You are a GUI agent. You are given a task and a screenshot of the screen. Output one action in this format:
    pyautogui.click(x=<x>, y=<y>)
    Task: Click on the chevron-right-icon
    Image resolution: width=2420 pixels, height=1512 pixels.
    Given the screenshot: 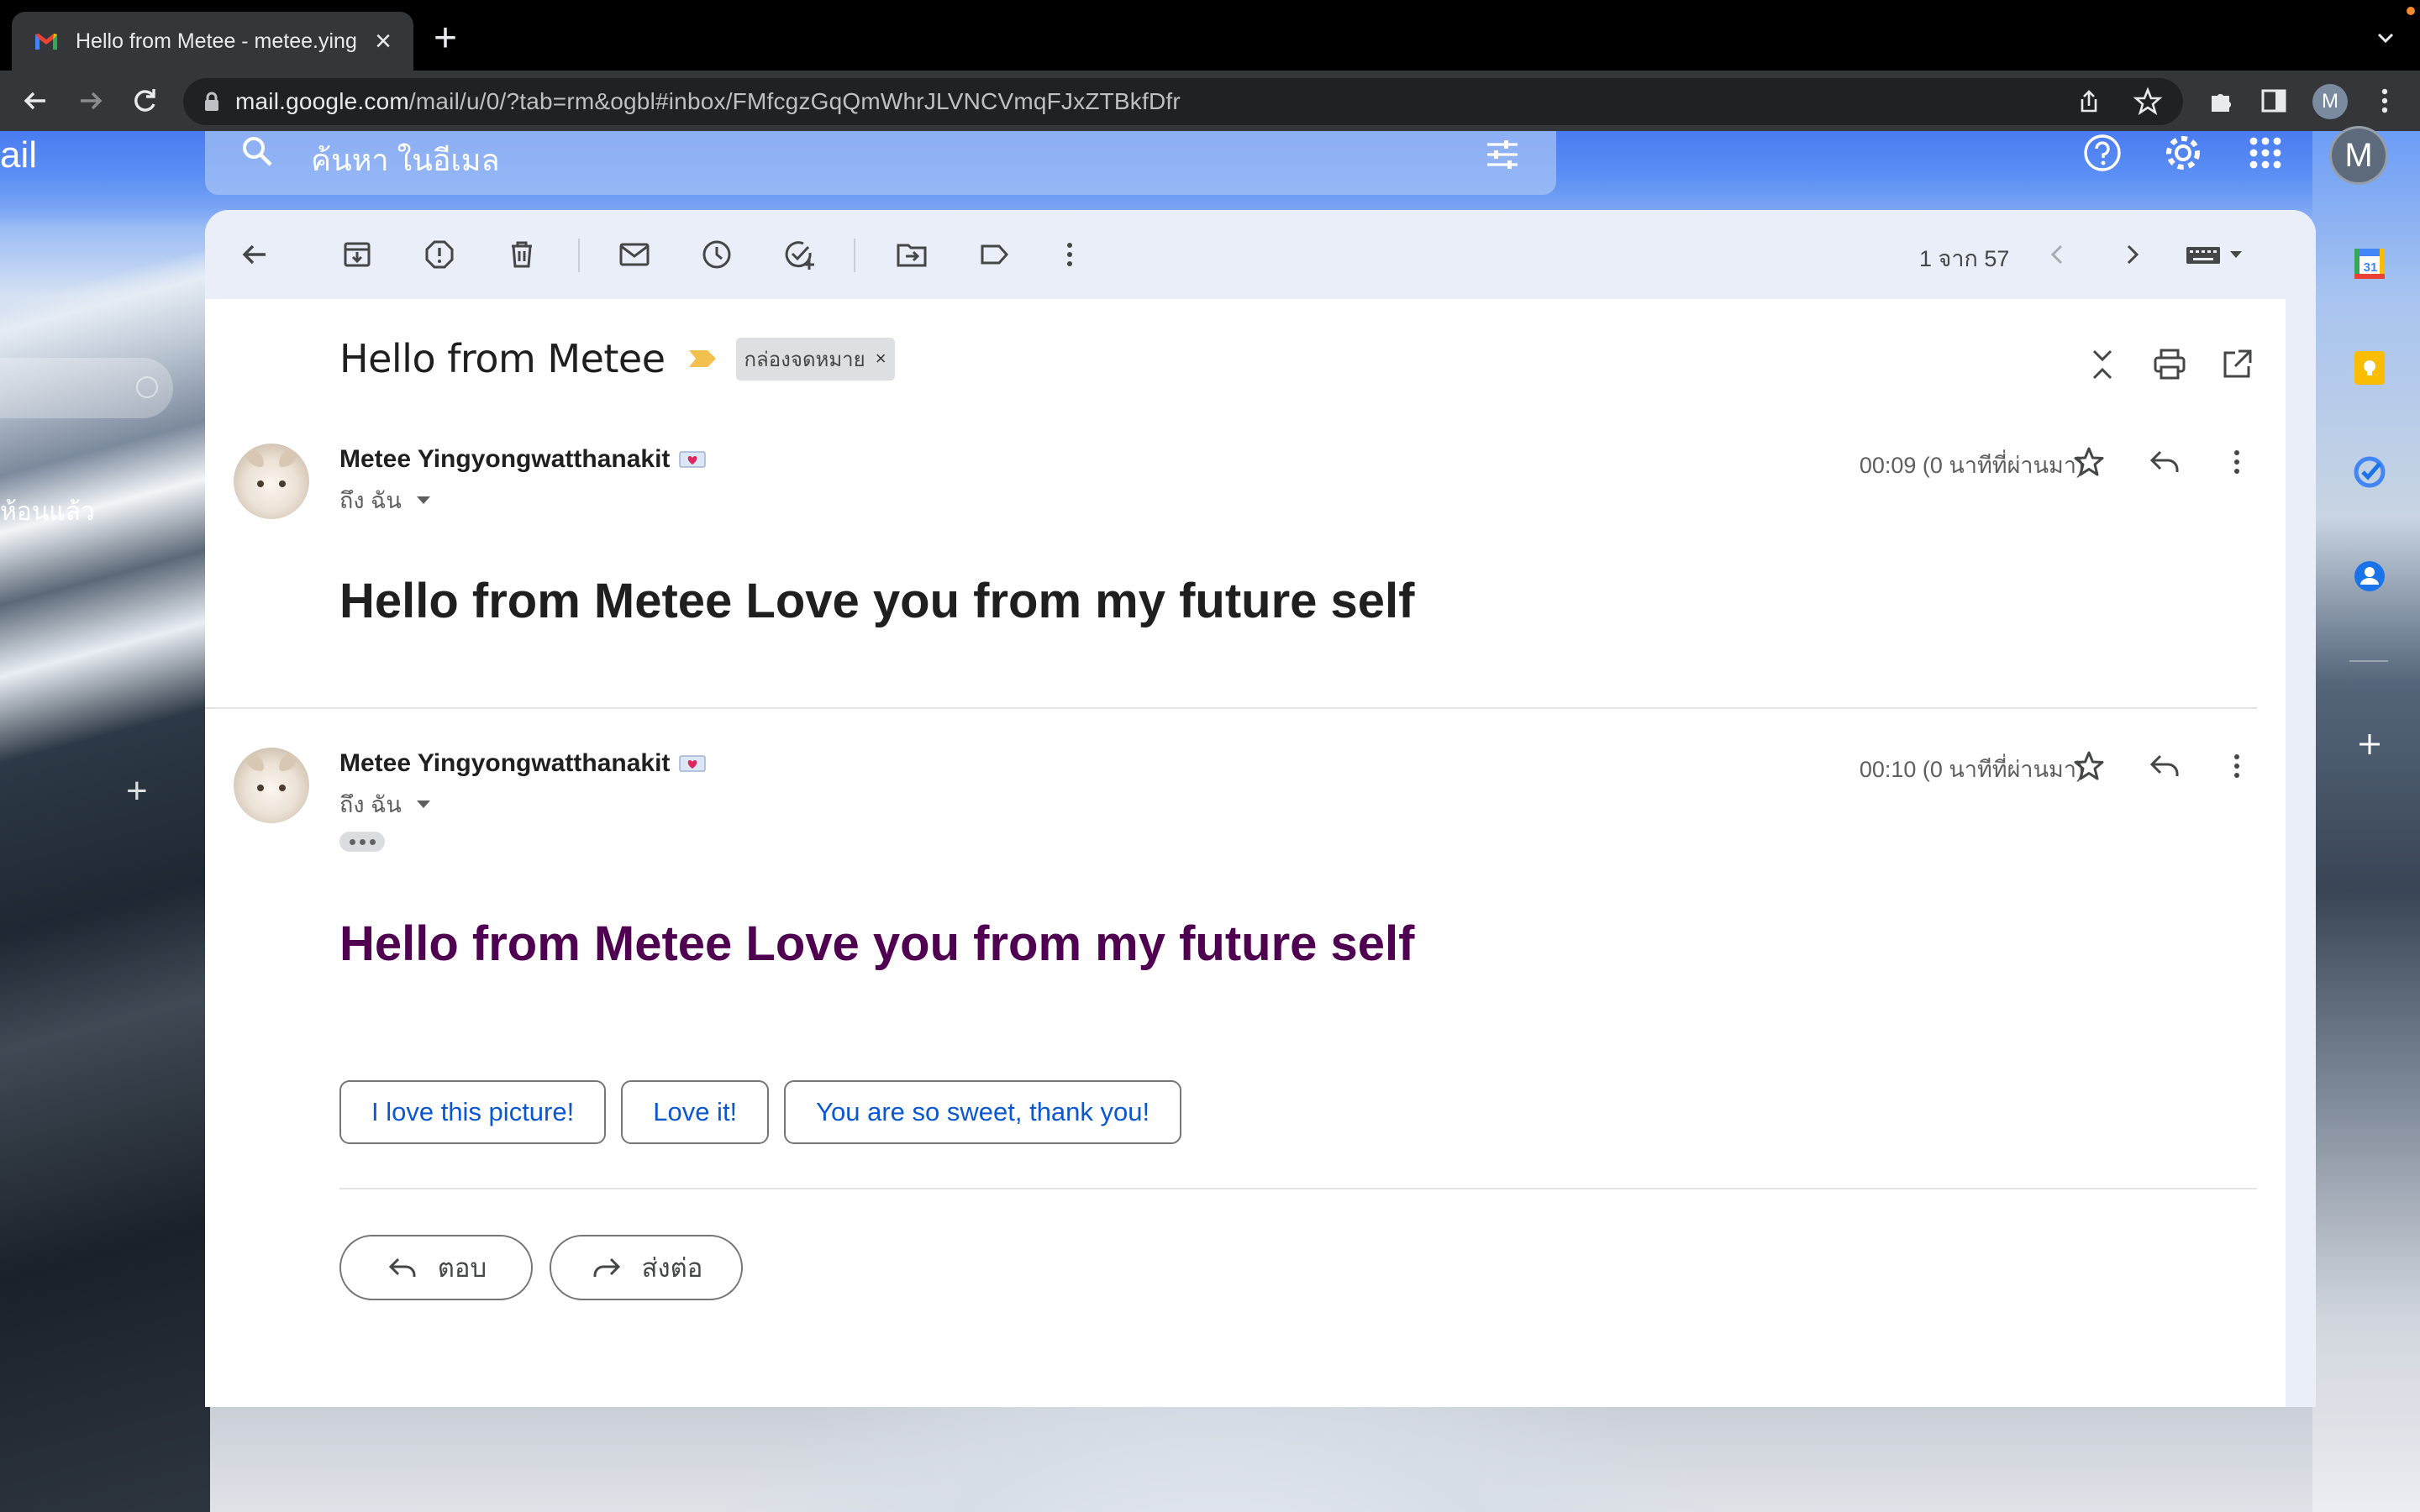 What is the action you would take?
    pyautogui.click(x=2131, y=254)
    